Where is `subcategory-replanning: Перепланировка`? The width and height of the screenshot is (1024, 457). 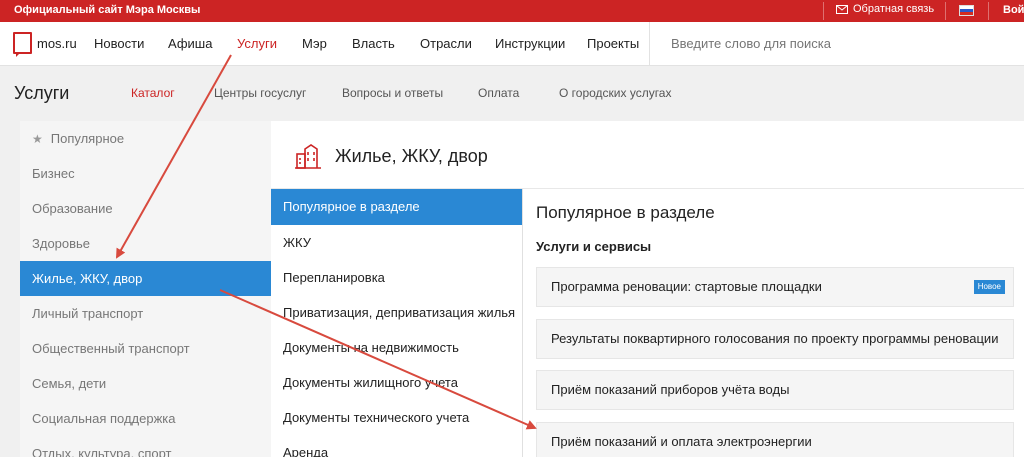
subcategory-replanning: Перепланировка is located at coordinates (396, 278).